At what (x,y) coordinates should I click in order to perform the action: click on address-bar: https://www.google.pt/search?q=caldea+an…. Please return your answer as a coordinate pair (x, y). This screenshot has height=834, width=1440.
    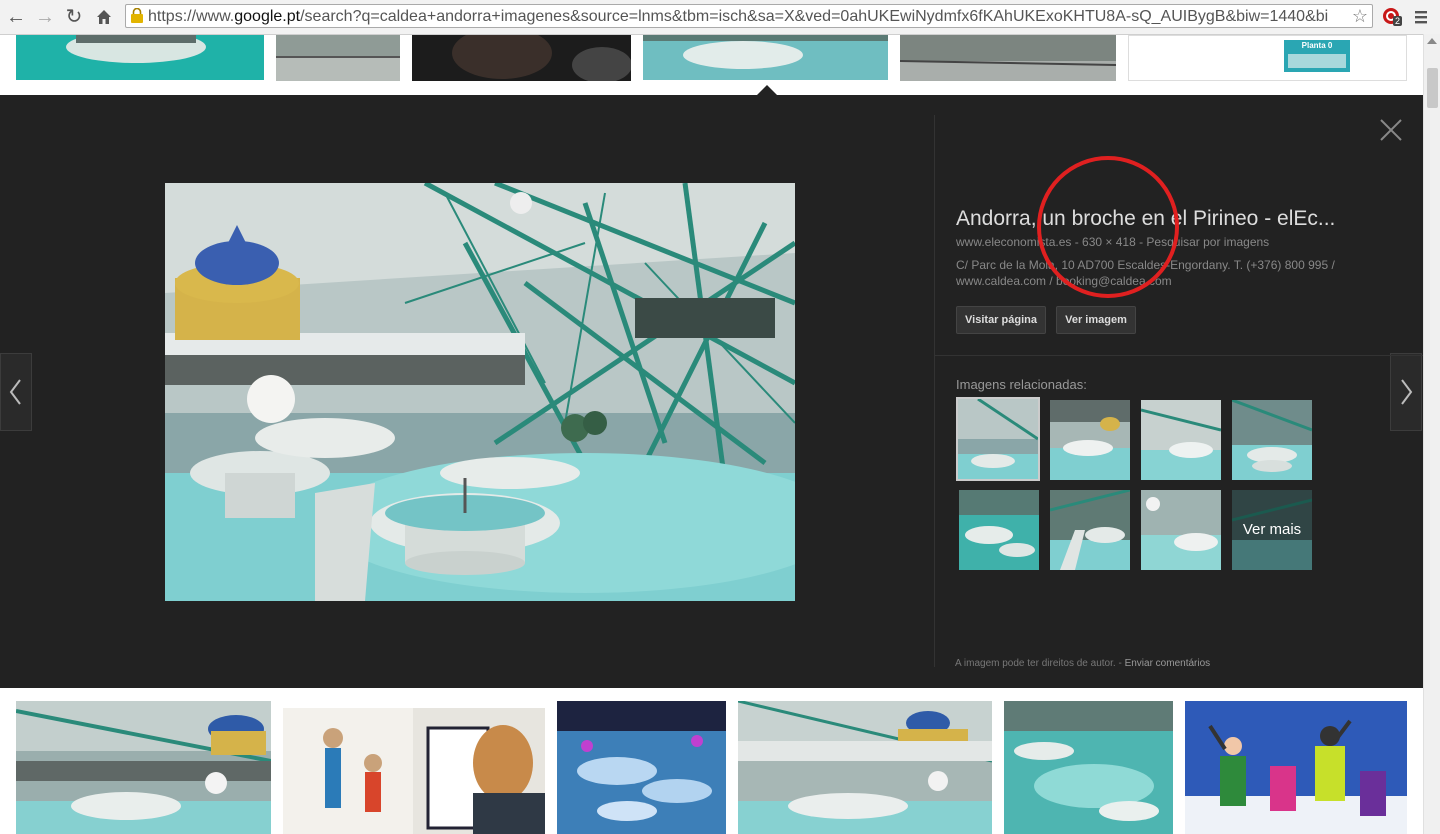
    Looking at the image, I should click on (749, 16).